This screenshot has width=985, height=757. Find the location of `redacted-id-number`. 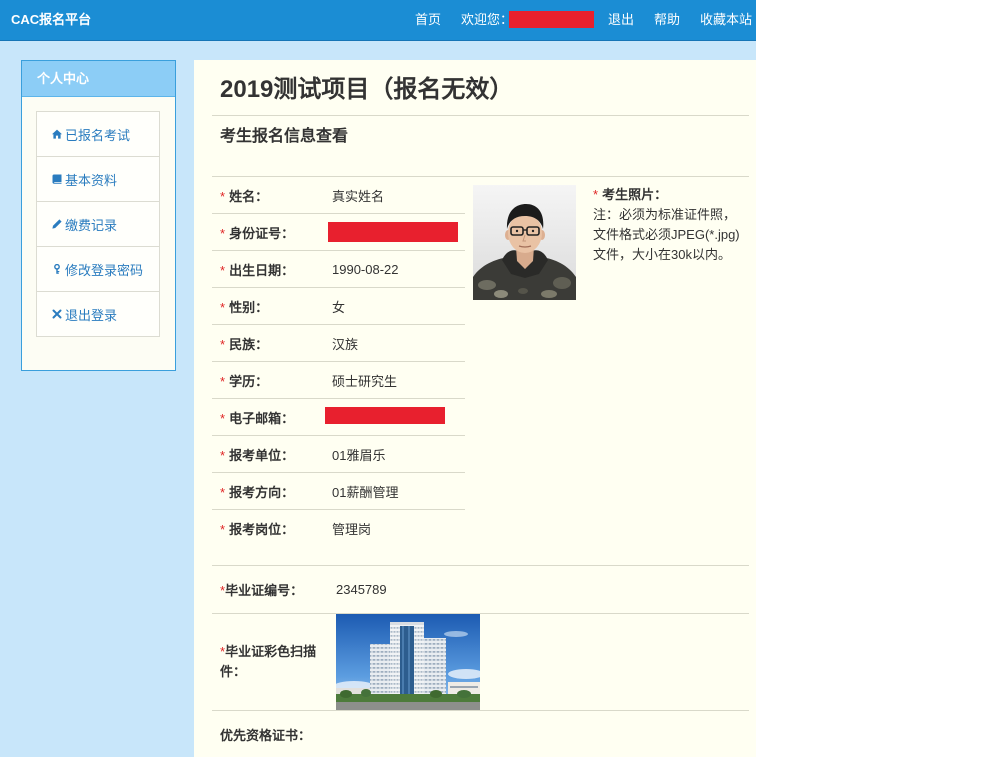

redacted-id-number is located at coordinates (393, 232).